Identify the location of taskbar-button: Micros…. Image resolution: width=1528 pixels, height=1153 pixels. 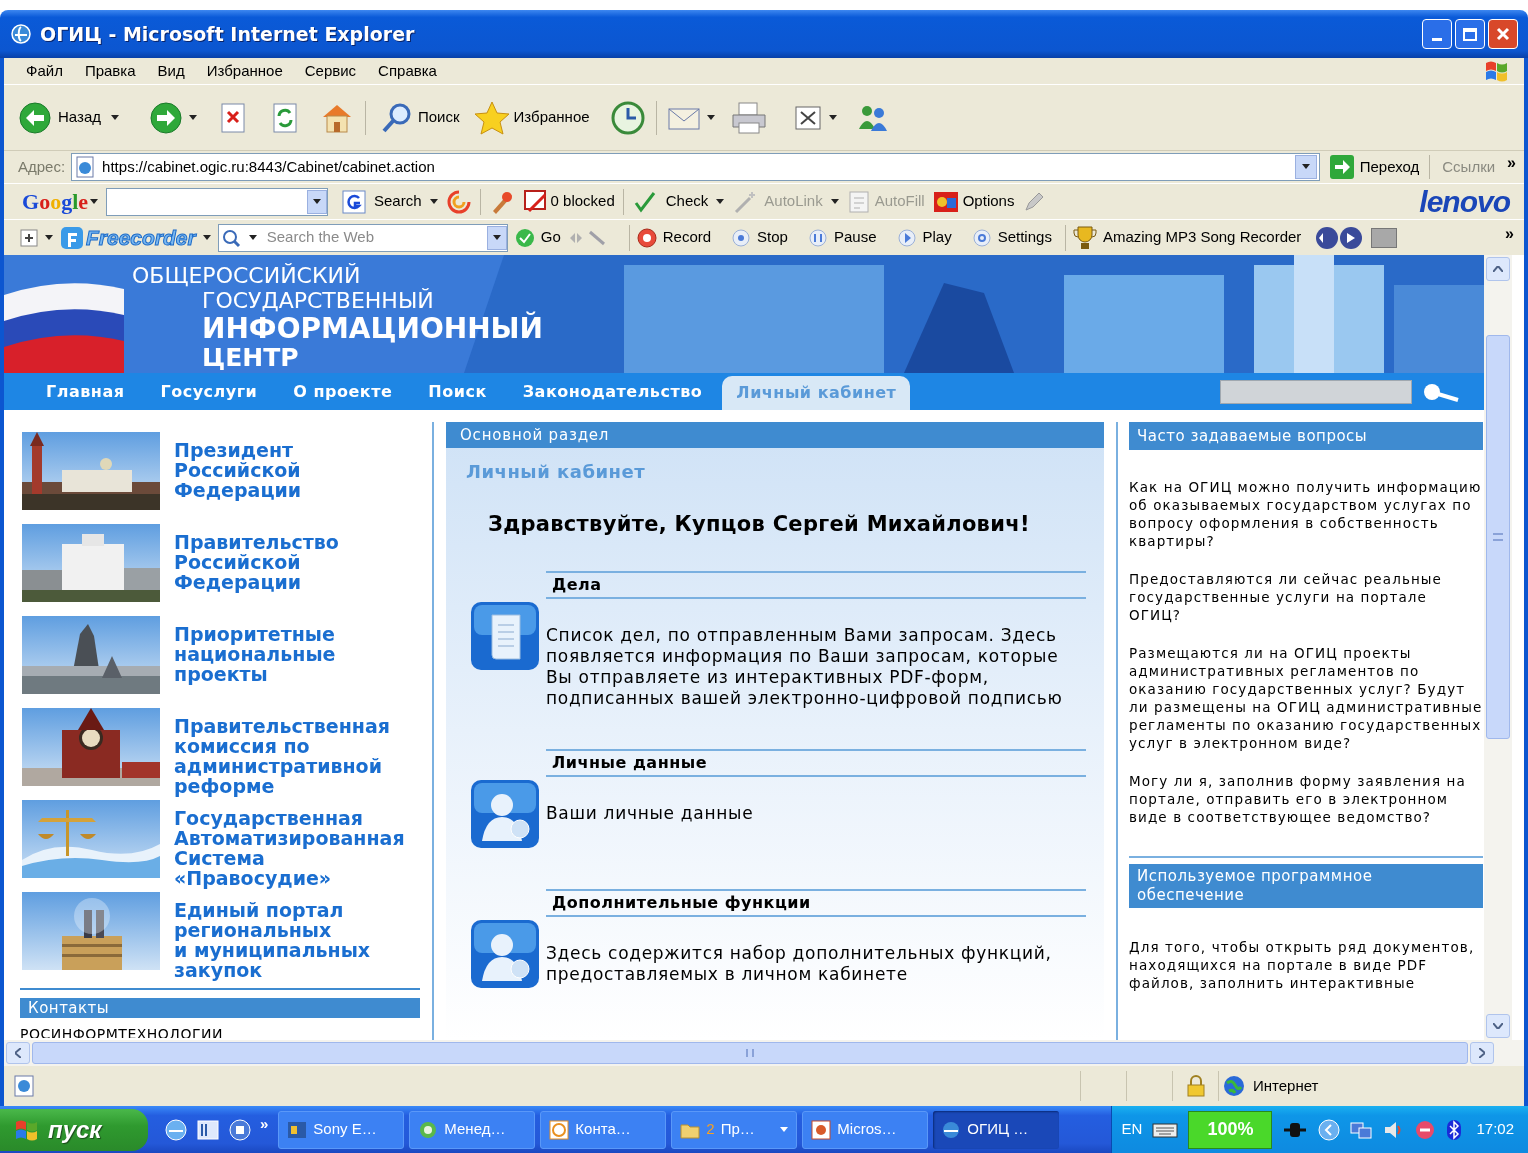
(865, 1129).